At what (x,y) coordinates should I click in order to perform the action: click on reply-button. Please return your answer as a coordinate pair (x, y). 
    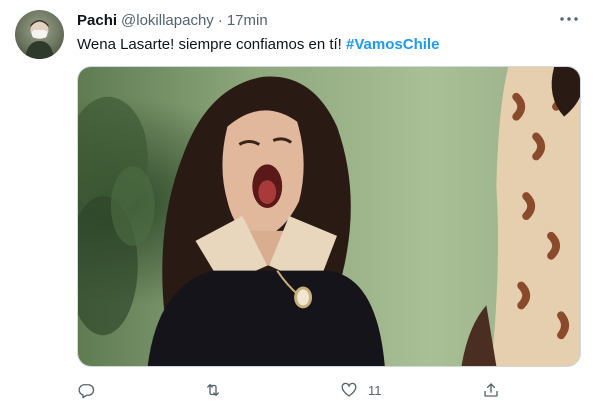
    Looking at the image, I should click on (86, 390).